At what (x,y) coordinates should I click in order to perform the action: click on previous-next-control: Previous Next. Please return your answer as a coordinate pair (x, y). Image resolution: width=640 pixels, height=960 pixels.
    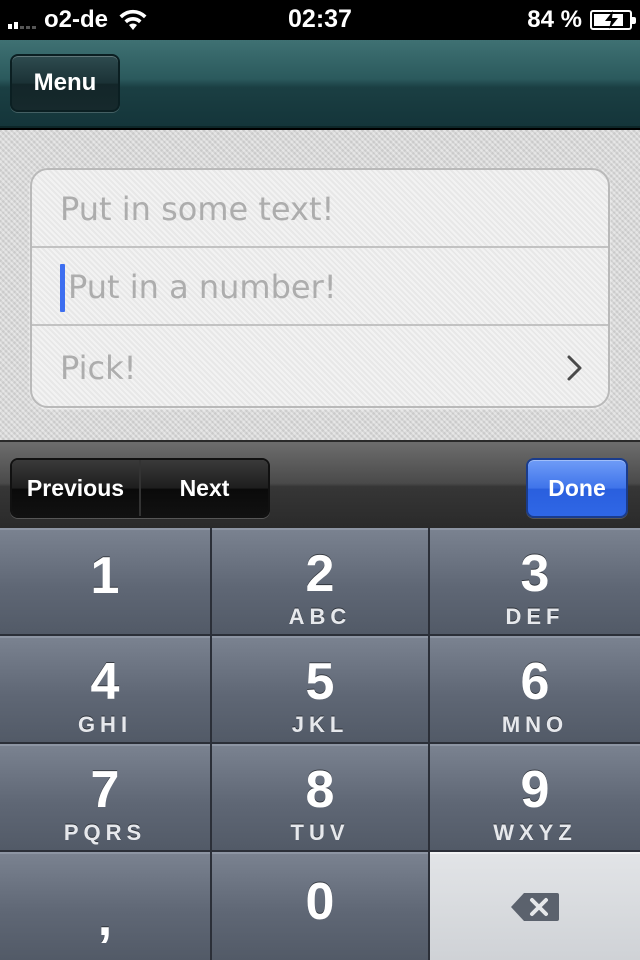
    Looking at the image, I should click on (140, 488).